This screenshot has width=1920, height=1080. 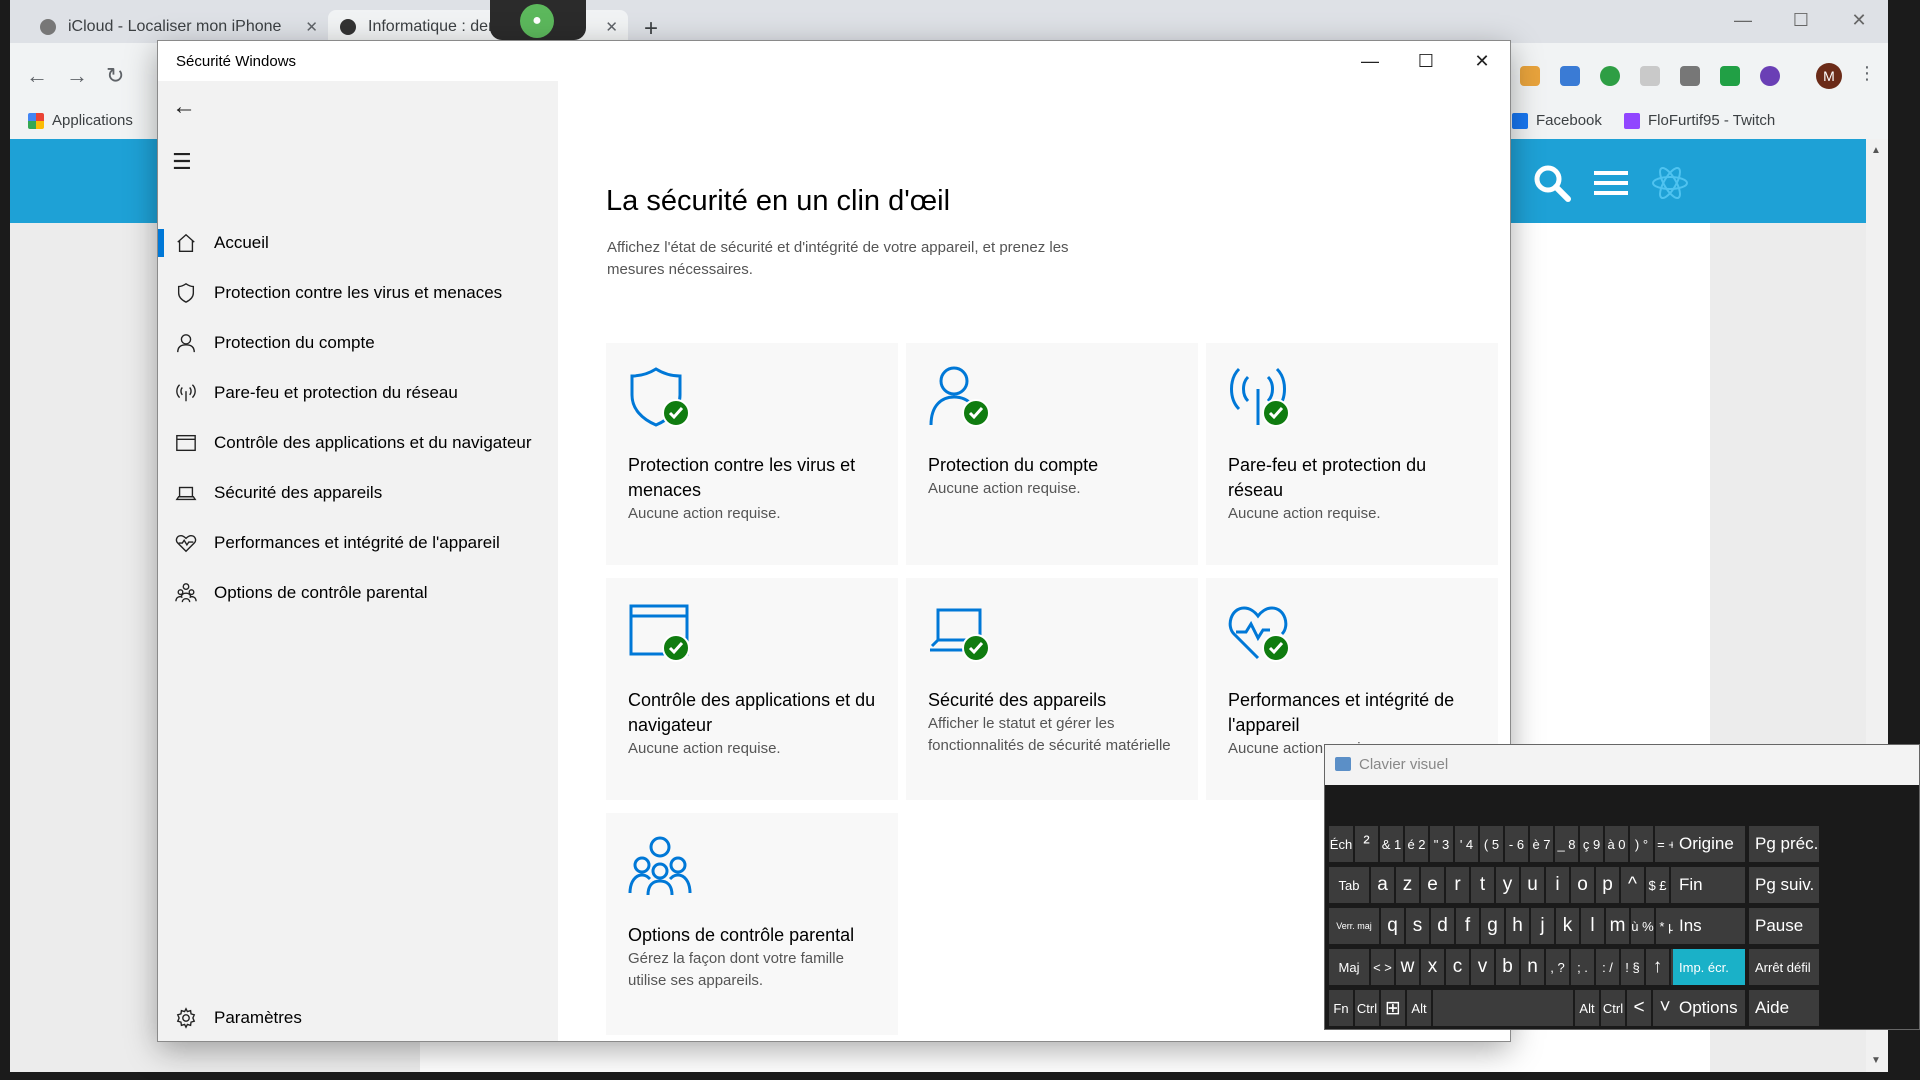 What do you see at coordinates (1557, 967) in the screenshot?
I see `key-,-?: , ?` at bounding box center [1557, 967].